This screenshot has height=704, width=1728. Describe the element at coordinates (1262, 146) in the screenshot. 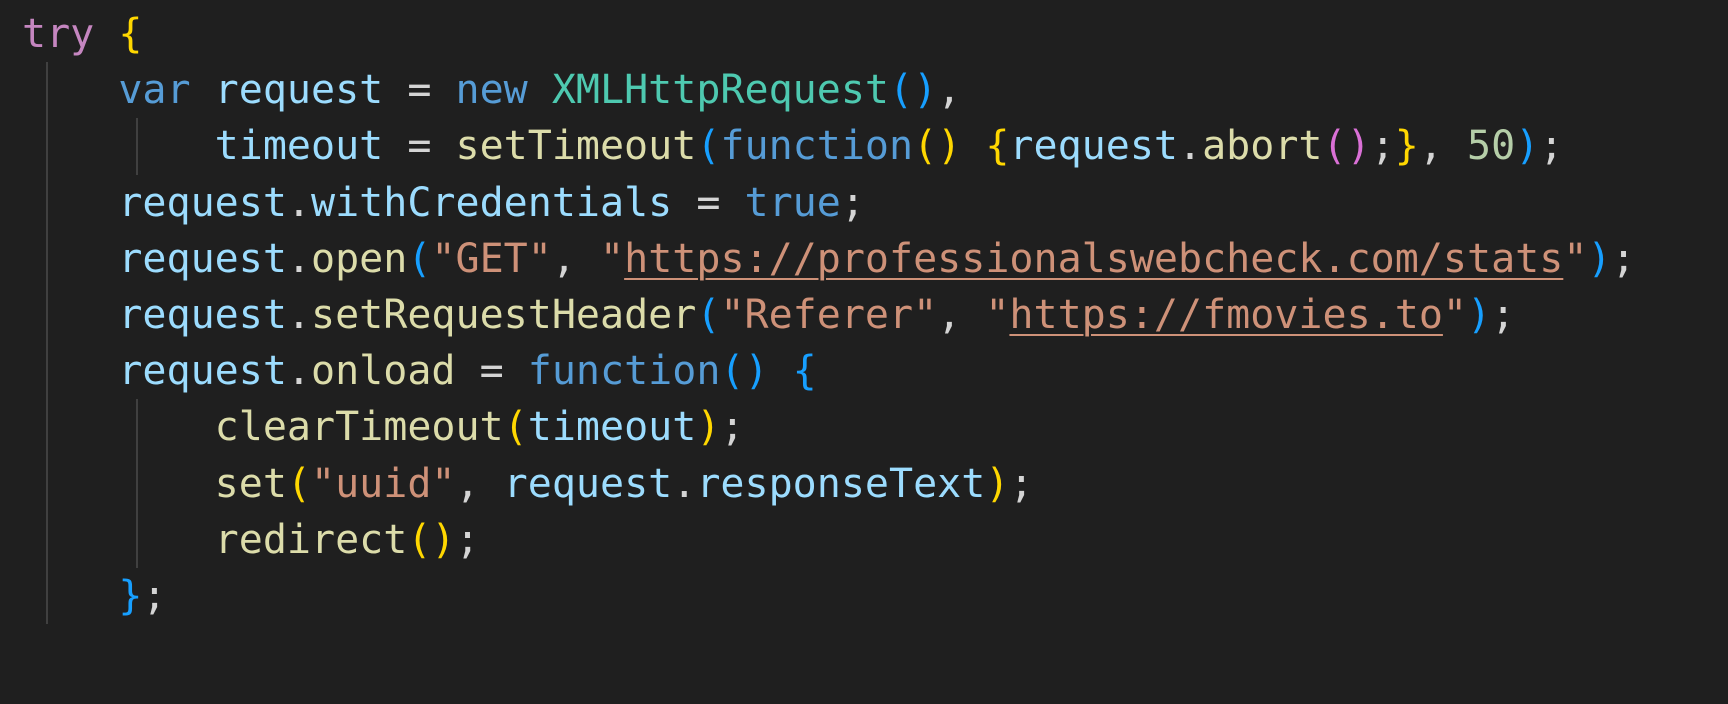

I see `function-token: abort` at that location.